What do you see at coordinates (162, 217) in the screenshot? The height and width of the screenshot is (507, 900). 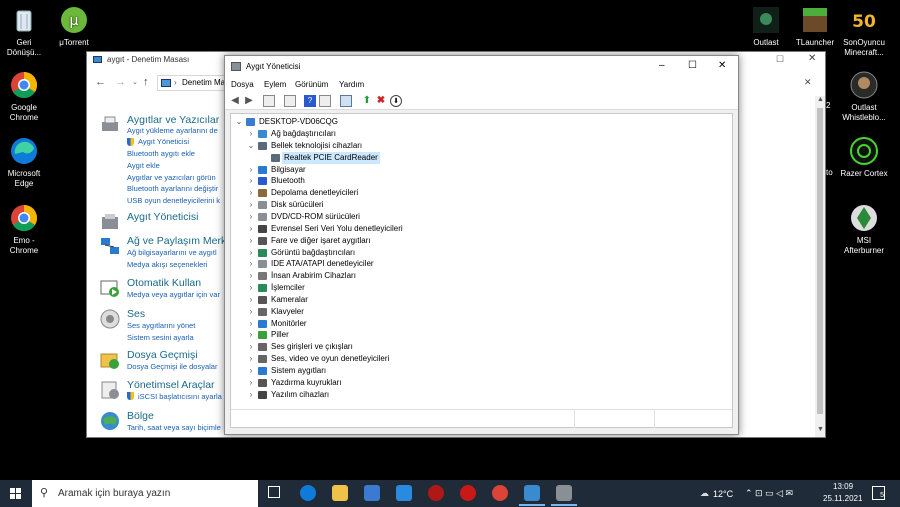 I see `category-title: Aygıt Yöneticisi` at bounding box center [162, 217].